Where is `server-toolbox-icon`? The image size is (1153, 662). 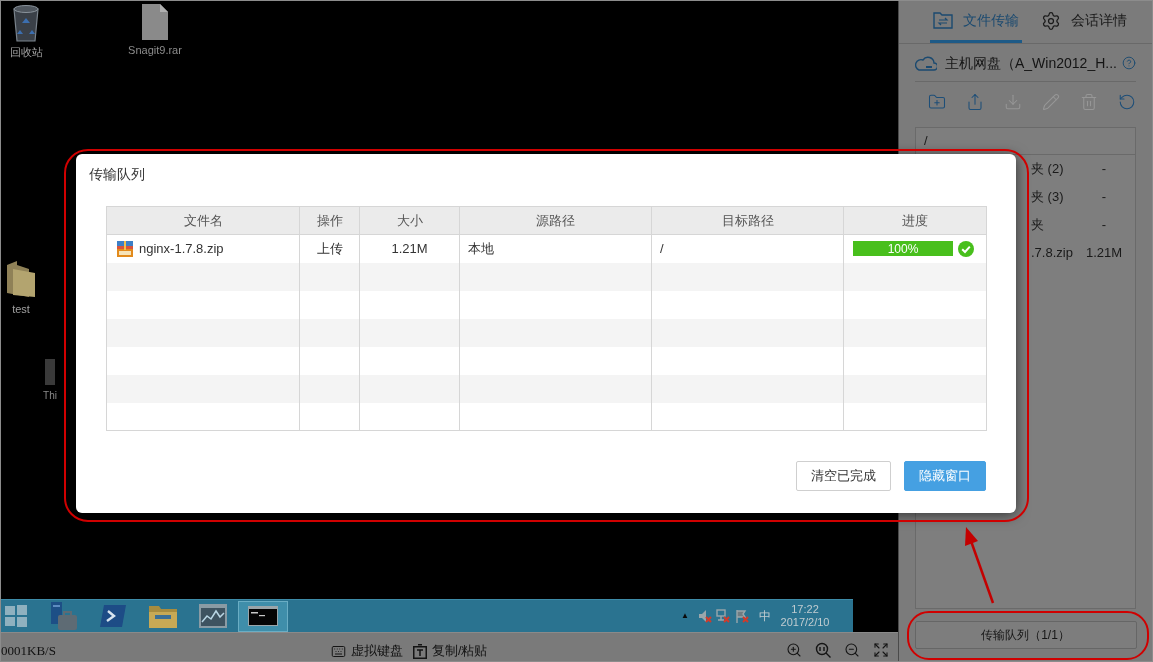
server-toolbox-icon is located at coordinates (63, 616).